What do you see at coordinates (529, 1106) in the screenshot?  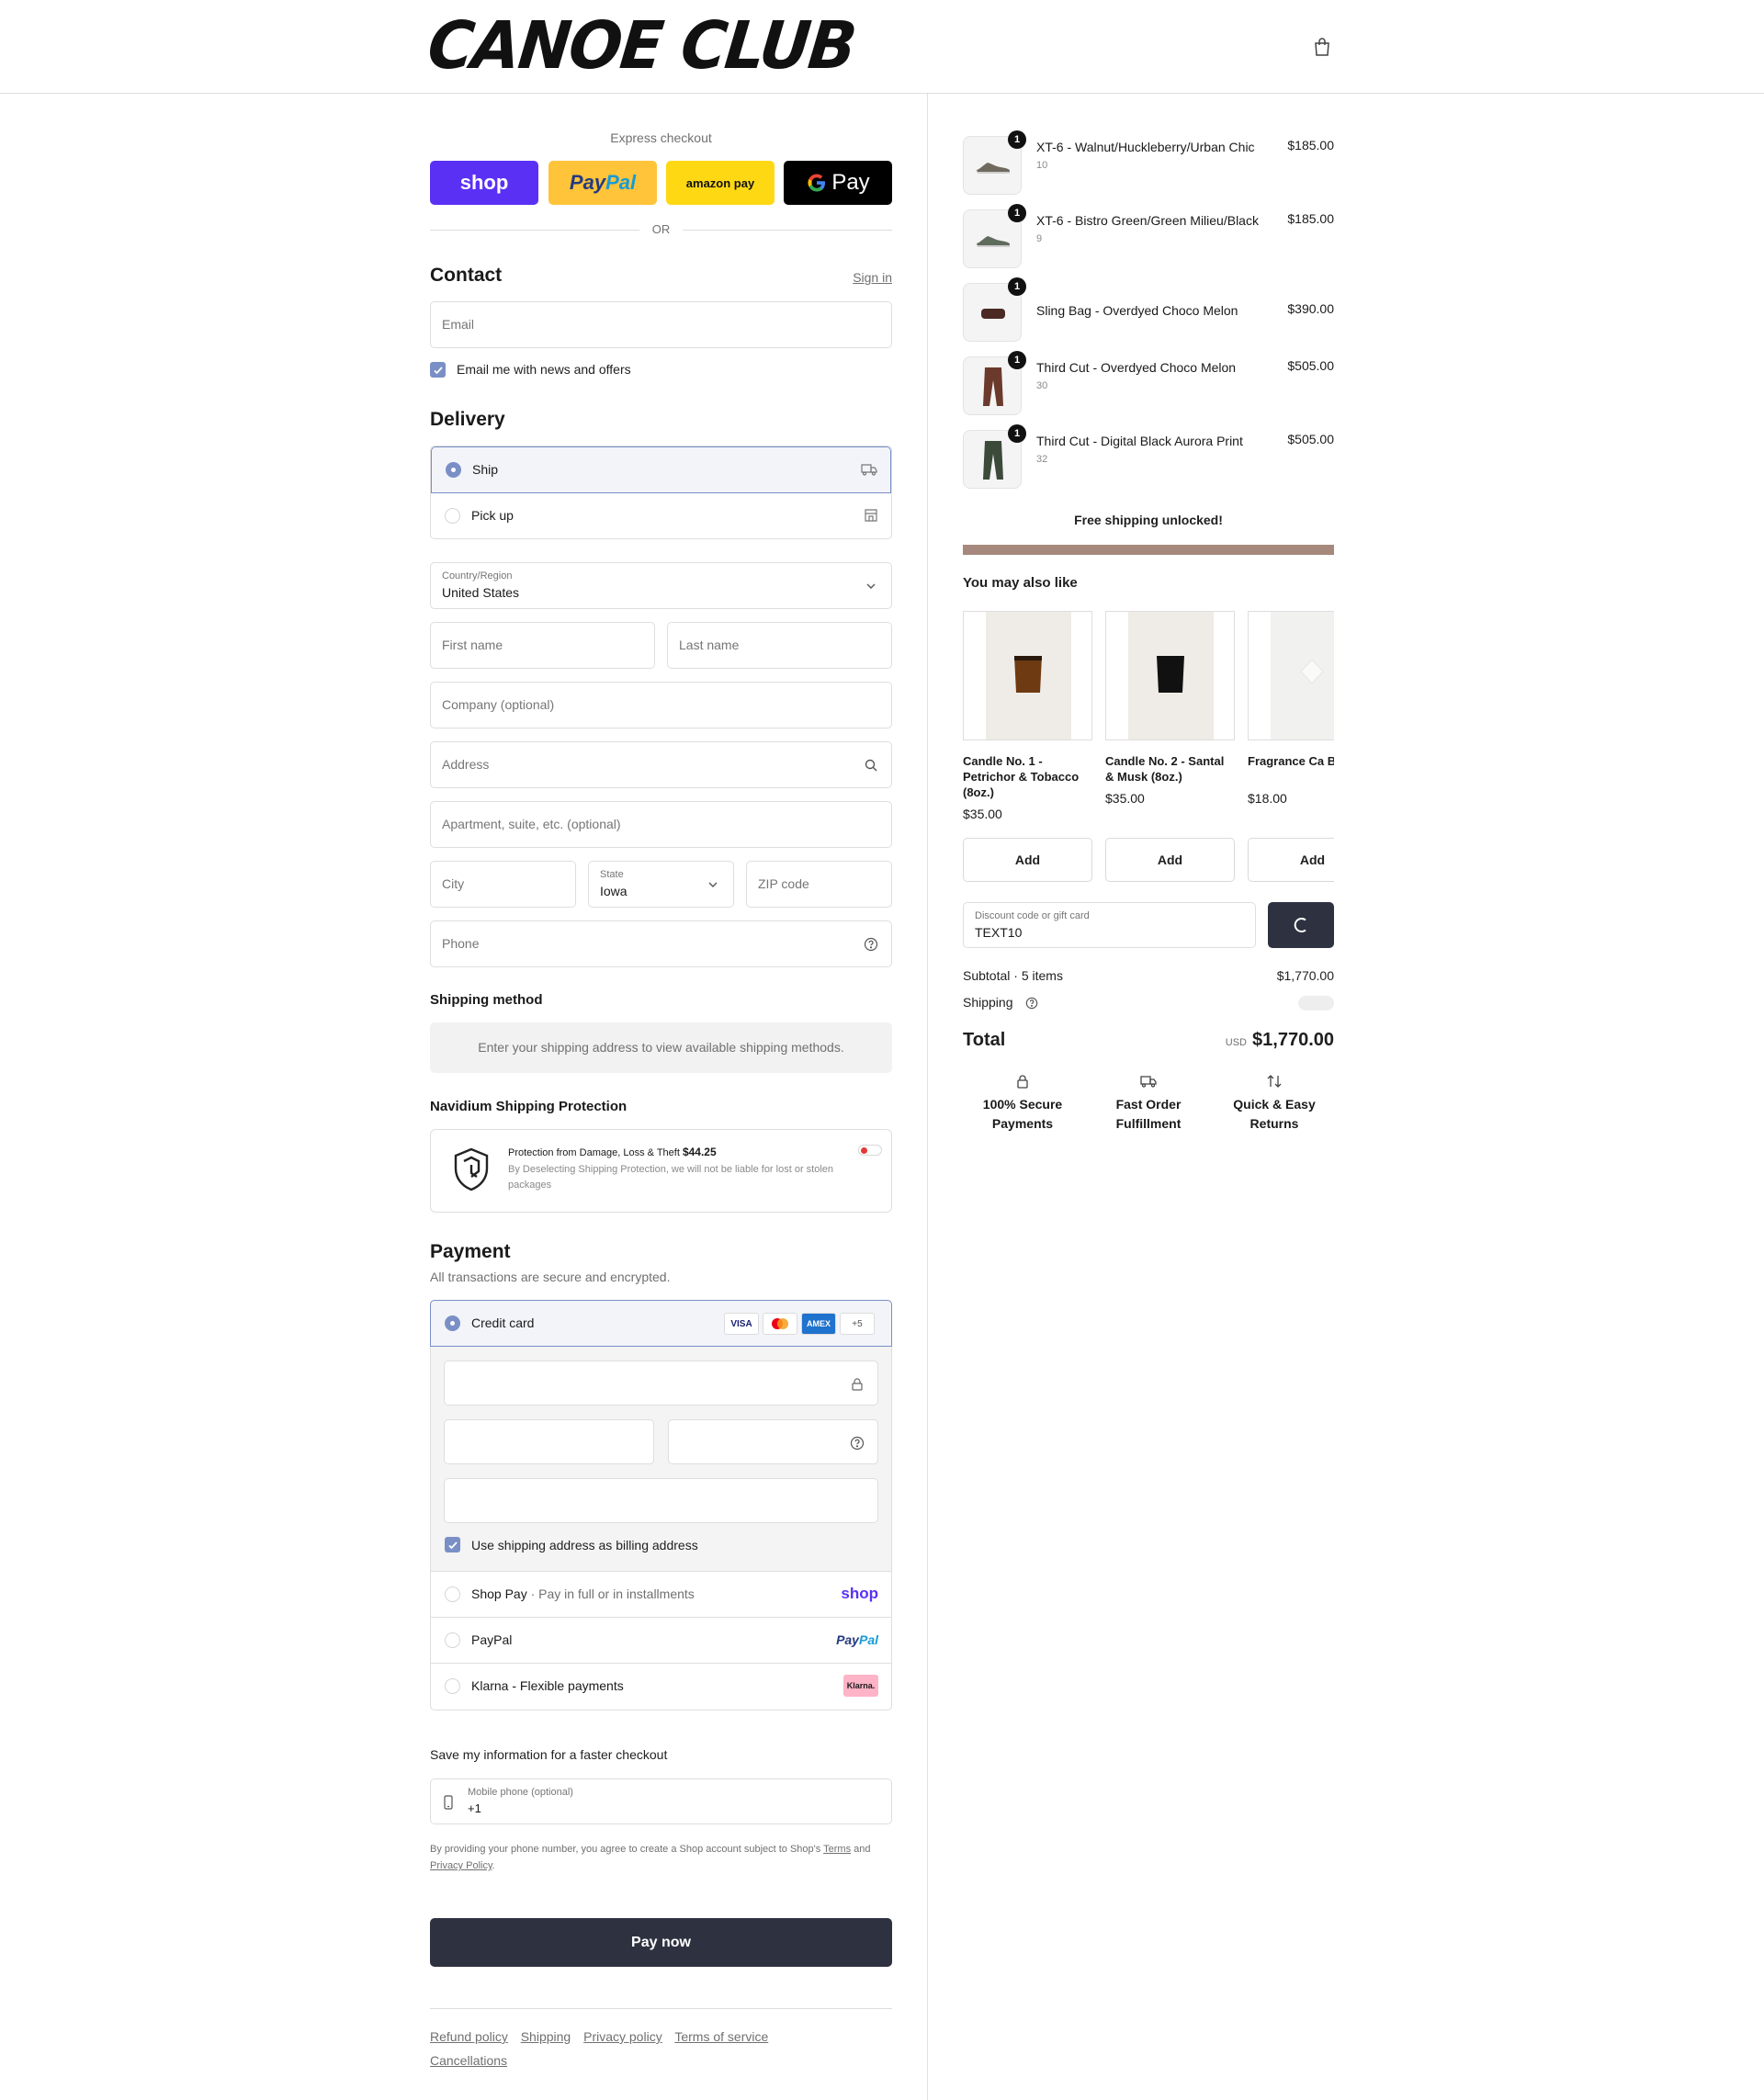 I see `protection-heading: Navidium Shipping Protection` at bounding box center [529, 1106].